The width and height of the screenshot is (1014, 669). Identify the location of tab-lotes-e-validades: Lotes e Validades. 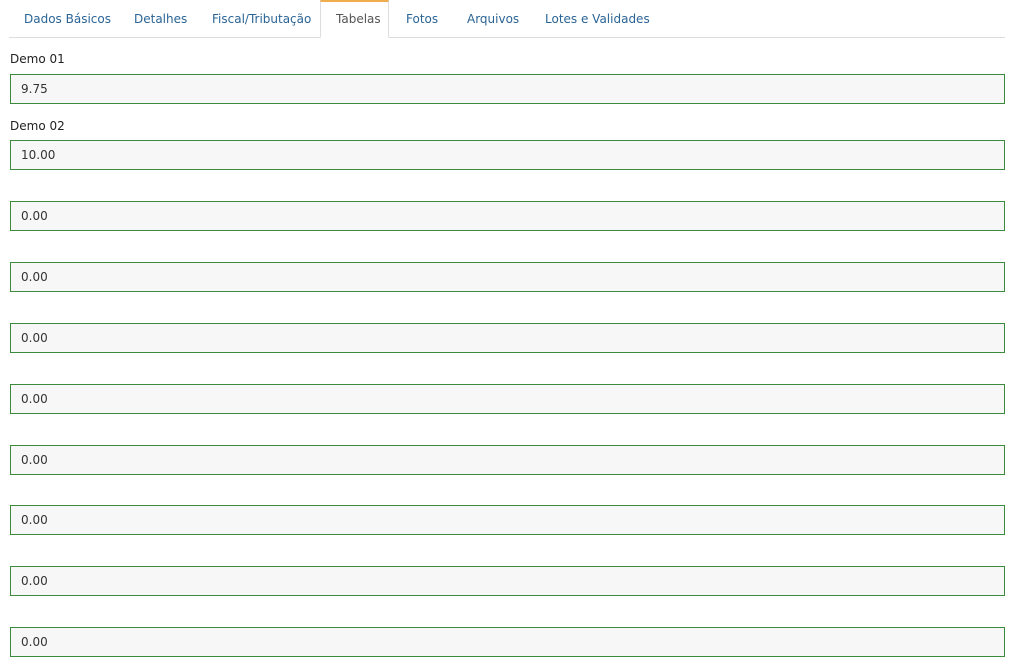
(597, 19).